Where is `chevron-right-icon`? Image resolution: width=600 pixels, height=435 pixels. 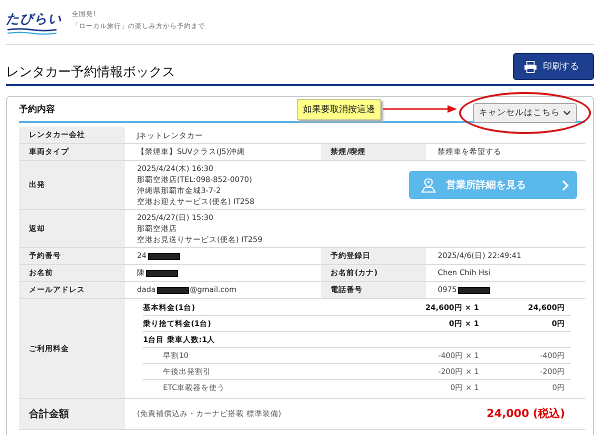 chevron-right-icon is located at coordinates (565, 185).